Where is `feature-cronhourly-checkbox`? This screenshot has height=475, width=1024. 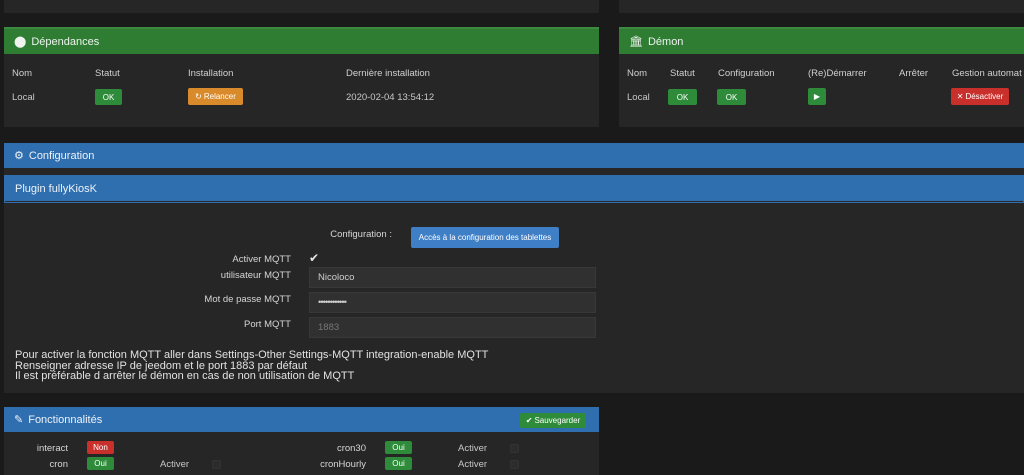
feature-cronhourly-checkbox is located at coordinates (514, 464).